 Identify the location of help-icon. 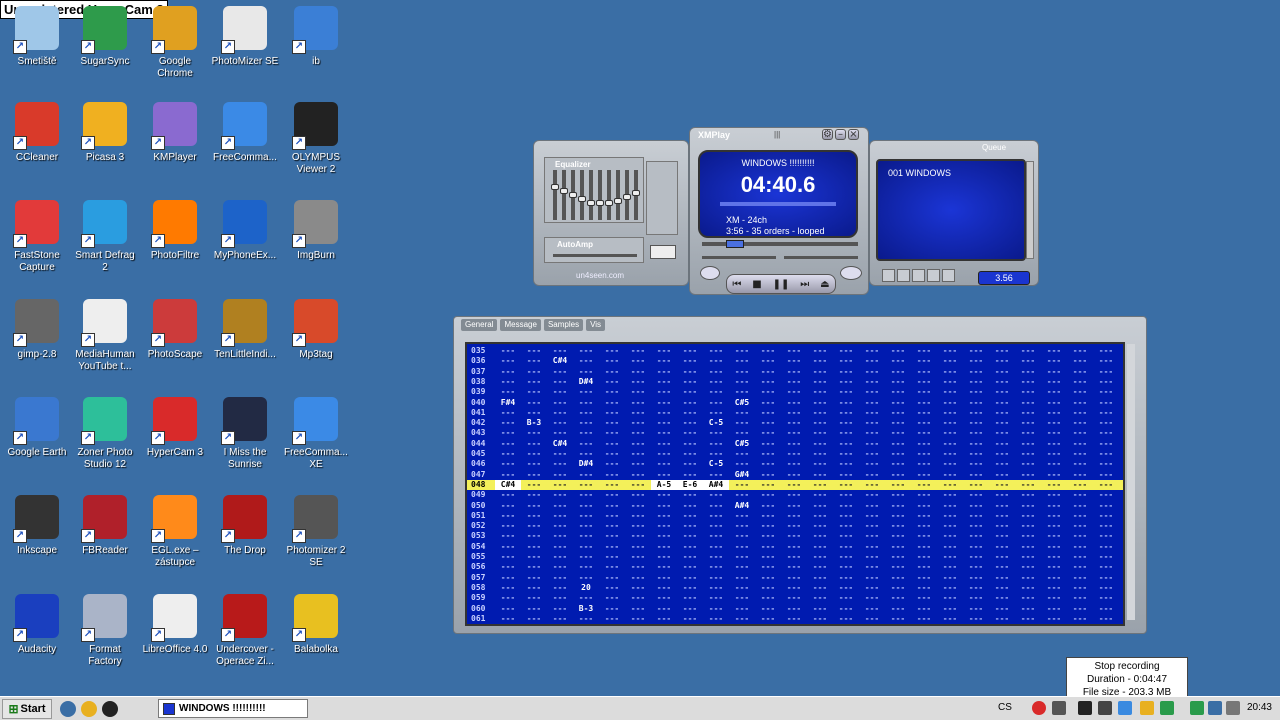
(888, 275).